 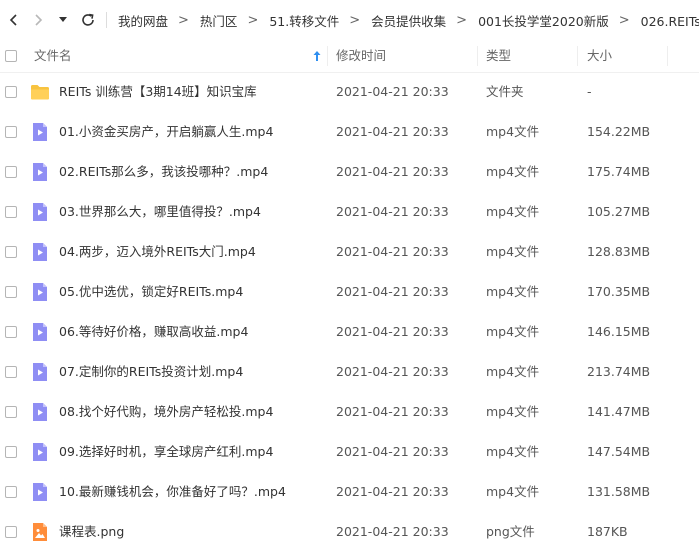 What do you see at coordinates (91, 532) in the screenshot?
I see `file-name: 课程表.png` at bounding box center [91, 532].